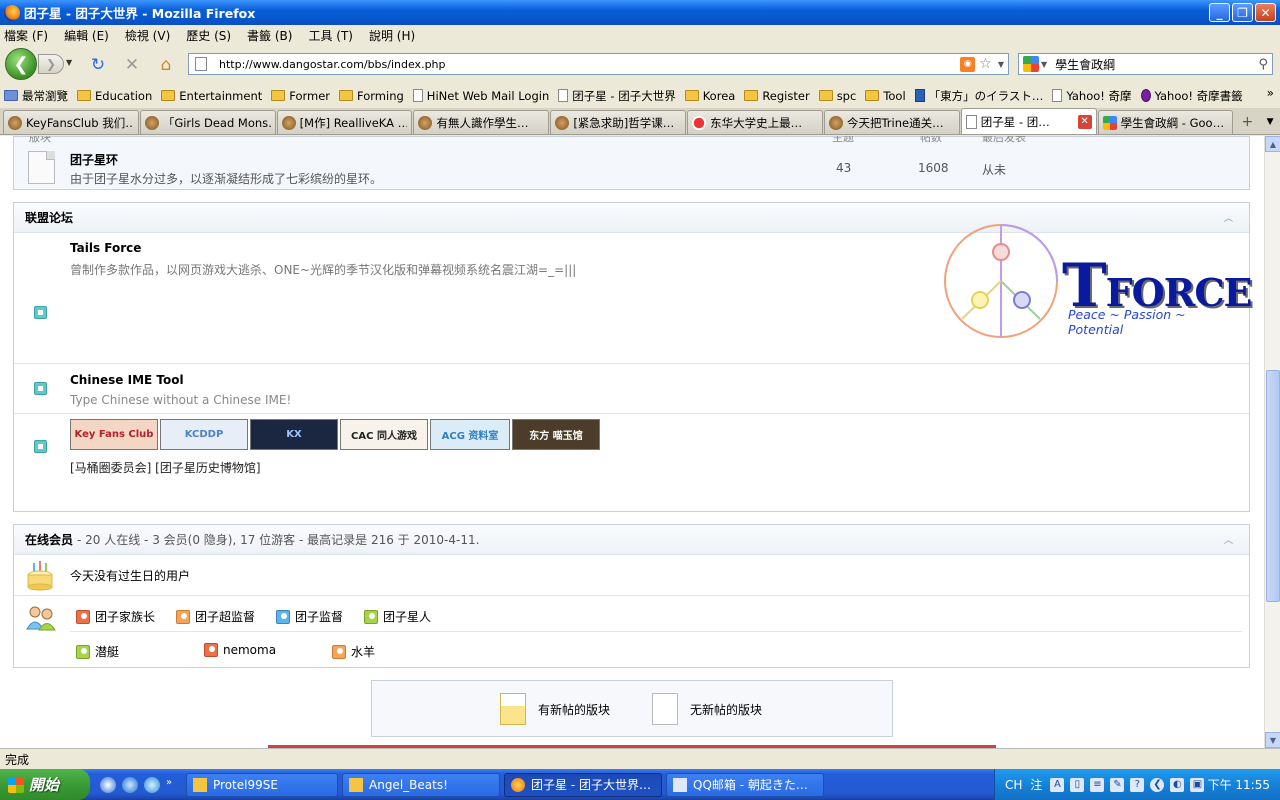  What do you see at coordinates (211, 96) in the screenshot?
I see `bookmark-item: Entertainment` at bounding box center [211, 96].